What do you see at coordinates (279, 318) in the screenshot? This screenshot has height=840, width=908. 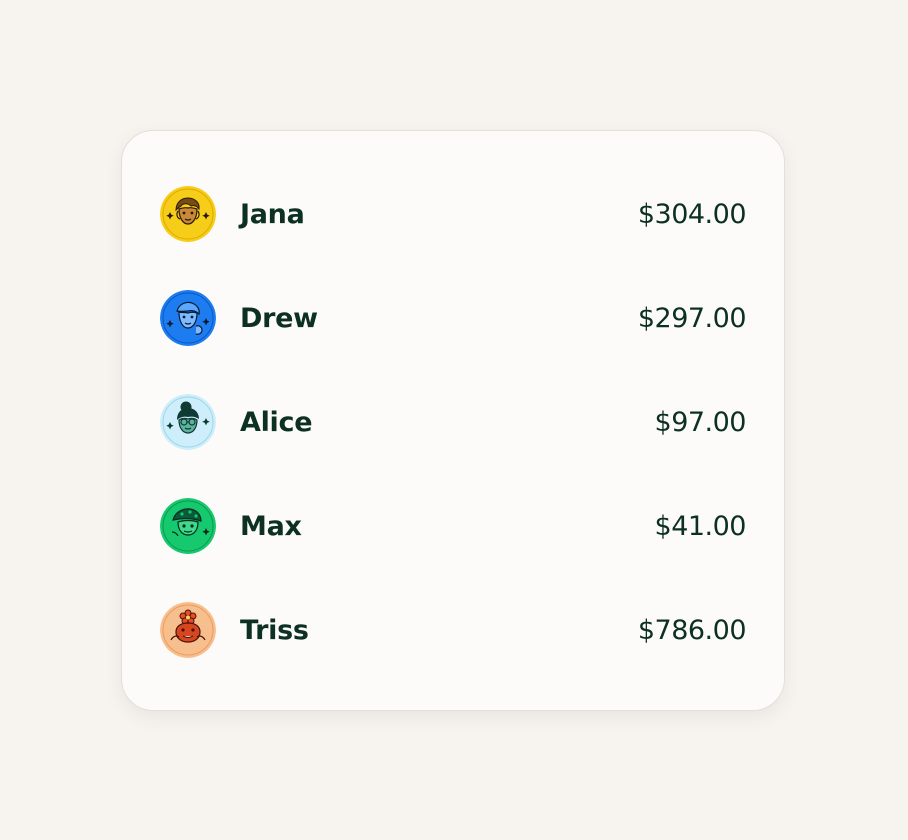 I see `user-name: Drew` at bounding box center [279, 318].